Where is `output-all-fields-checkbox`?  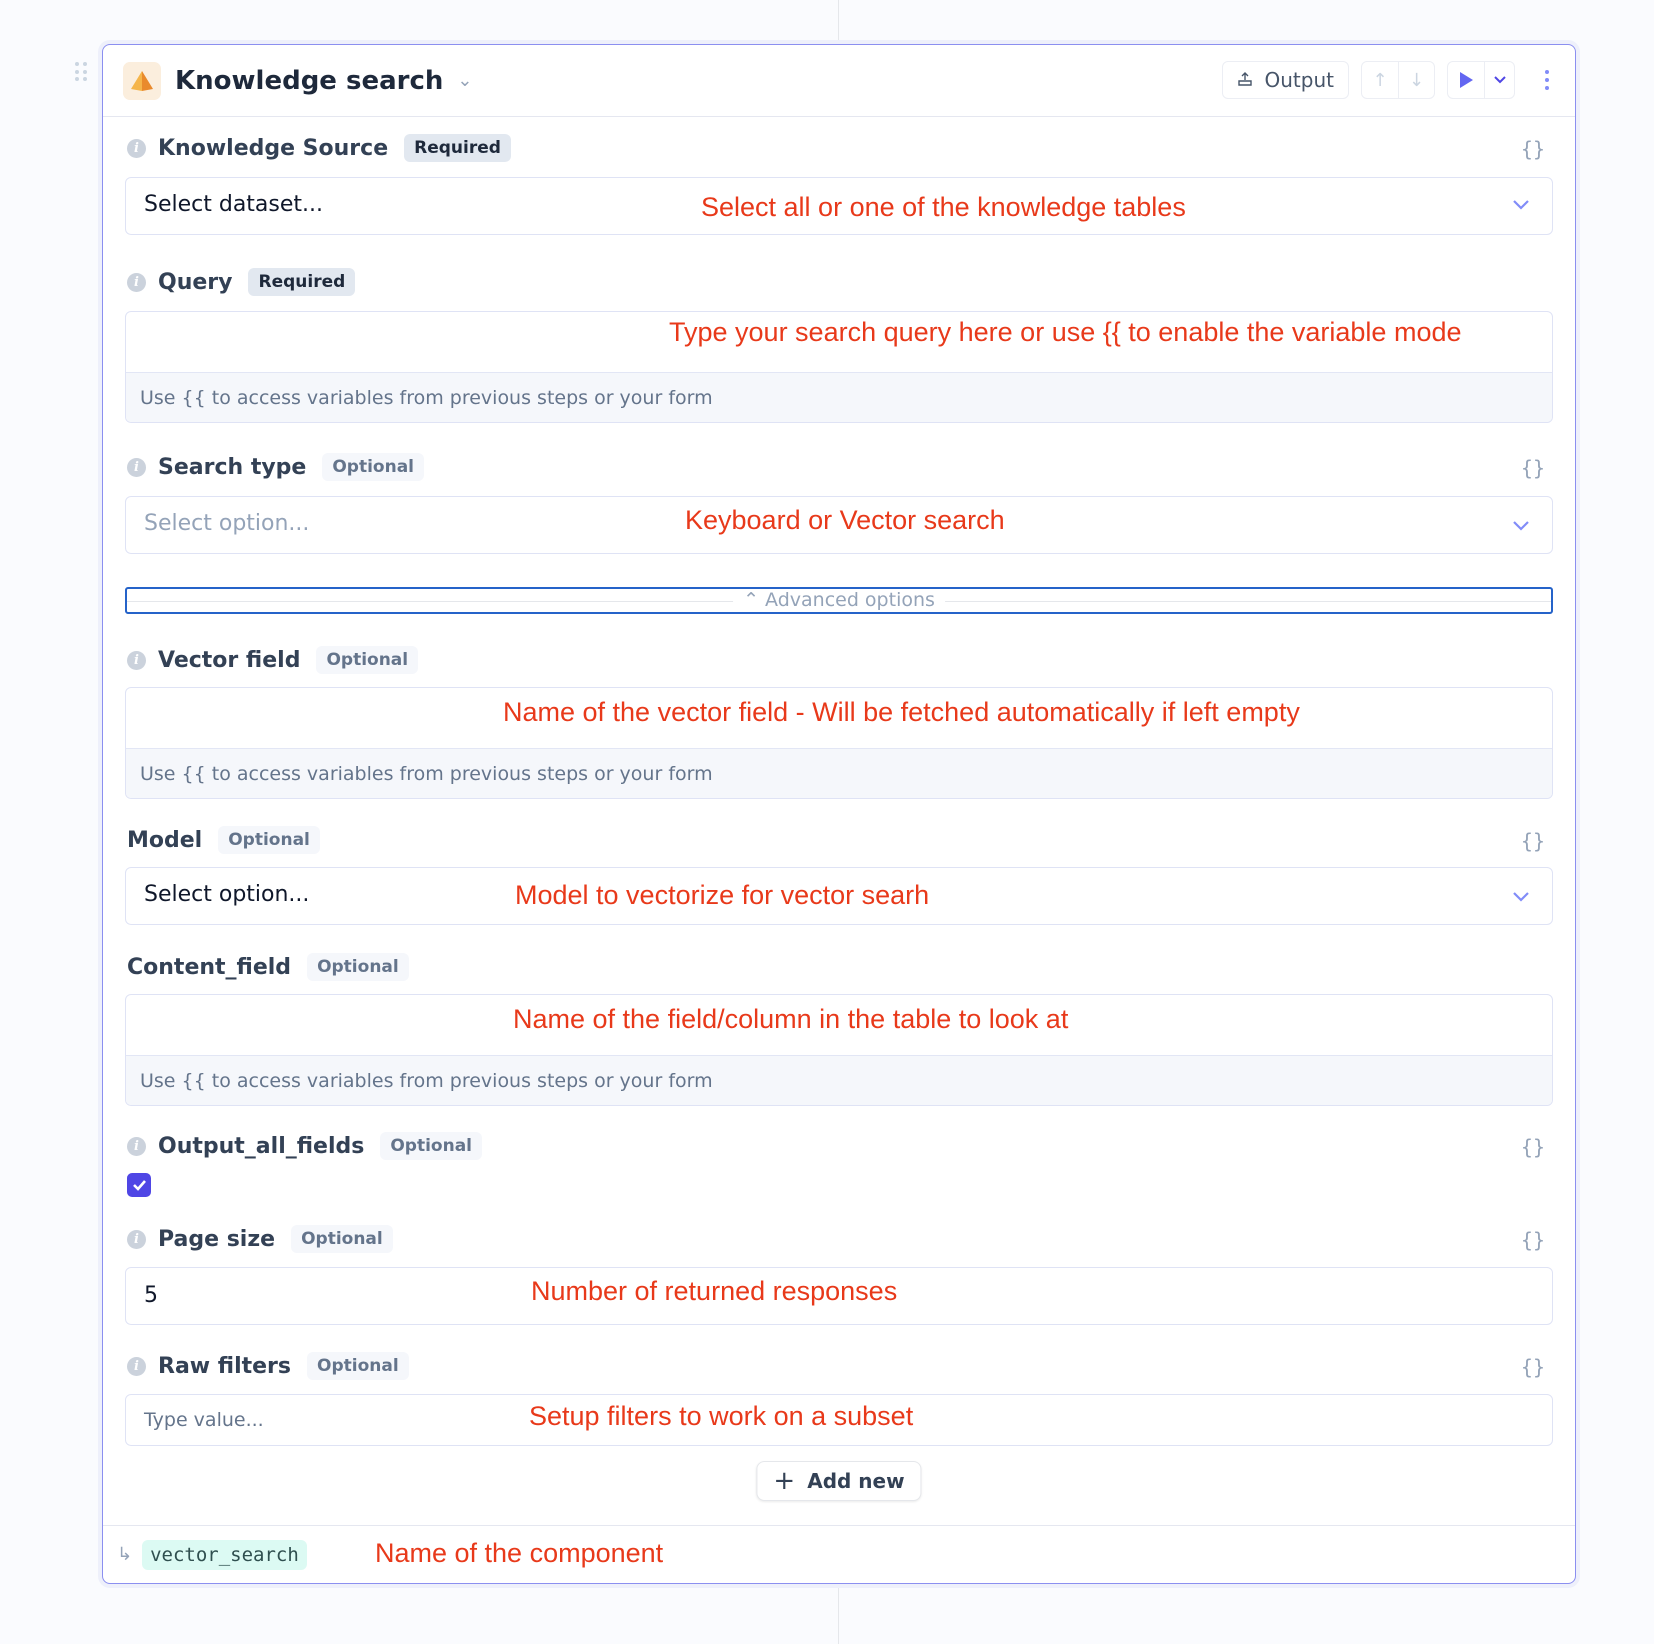 output-all-fields-checkbox is located at coordinates (139, 1185).